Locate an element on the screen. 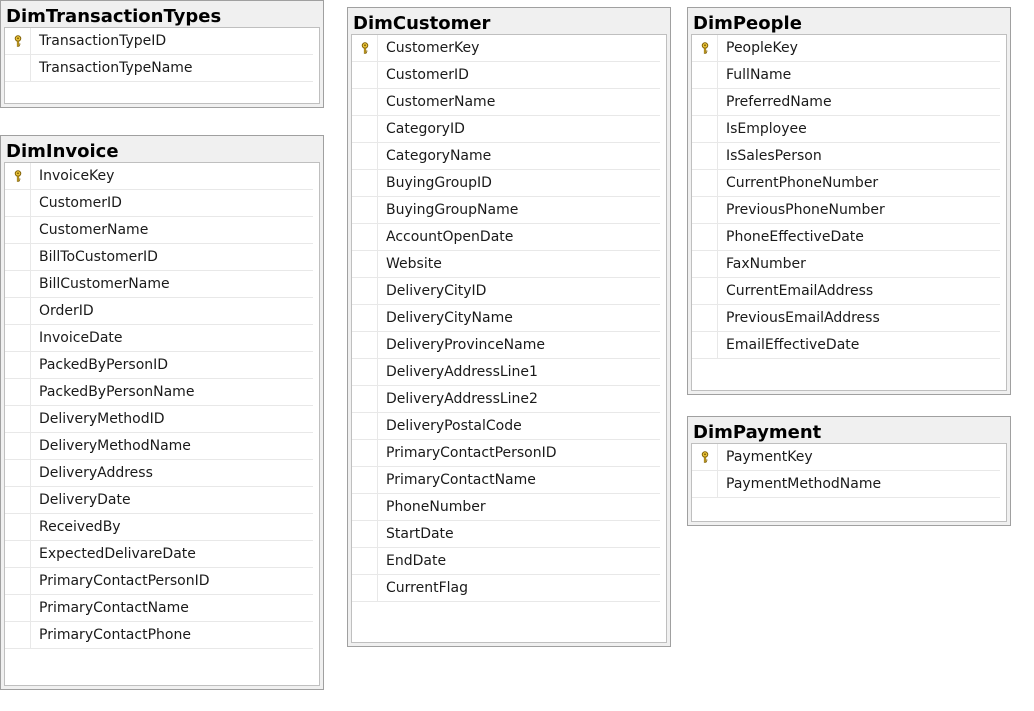  column-row: InvoiceDate is located at coordinates (159, 338).